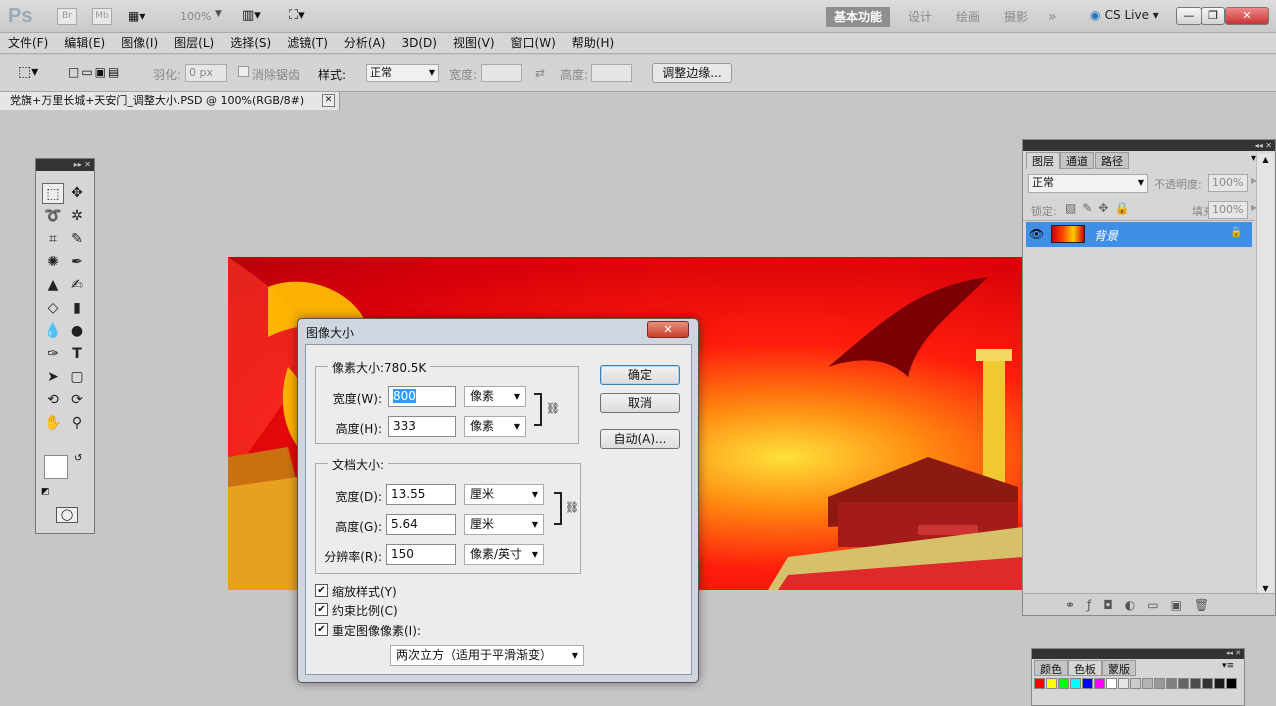  What do you see at coordinates (307, 43) in the screenshot?
I see `menu-filter: 滤镜(T)` at bounding box center [307, 43].